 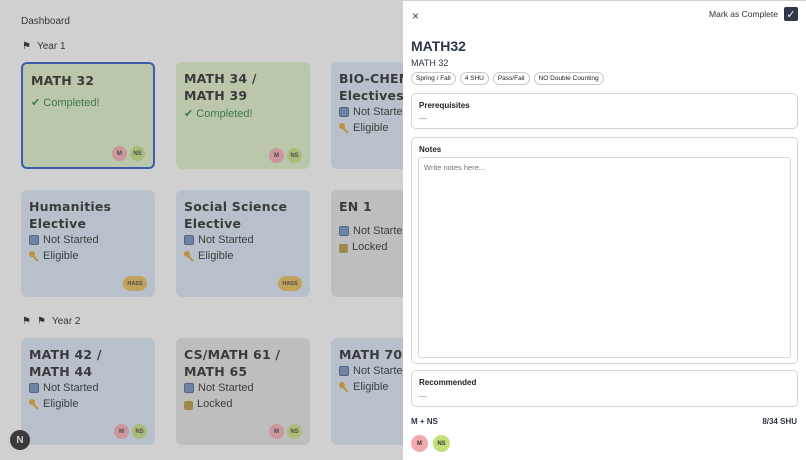 I want to click on shu-progress: 8/34 SHU, so click(x=779, y=421).